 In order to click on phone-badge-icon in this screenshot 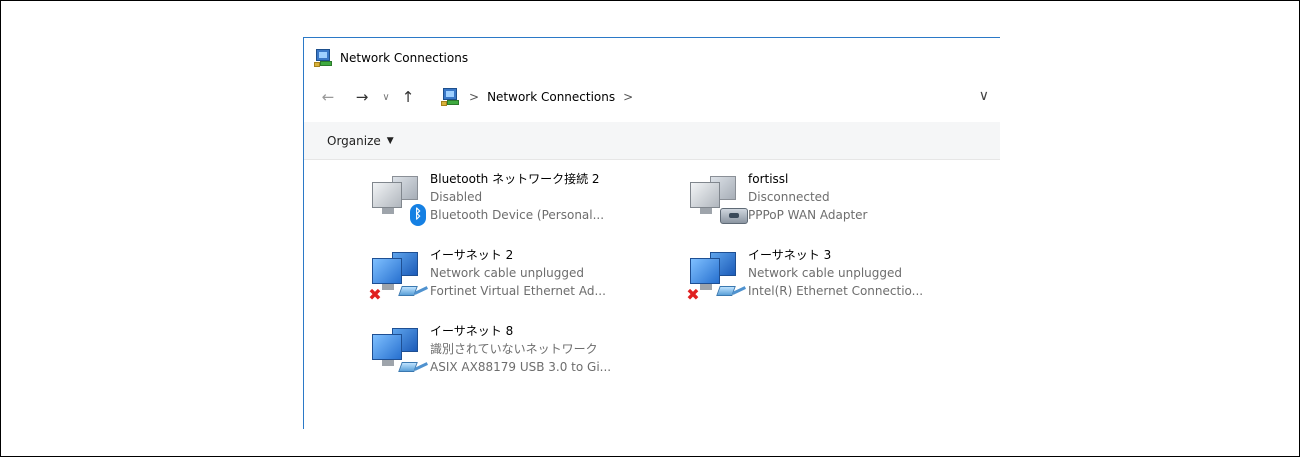, I will do `click(734, 216)`.